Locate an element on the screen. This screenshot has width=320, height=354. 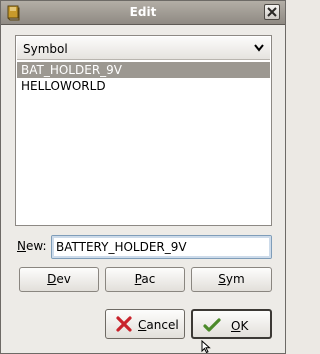
column-header-symbol: Symbol is located at coordinates (45, 49).